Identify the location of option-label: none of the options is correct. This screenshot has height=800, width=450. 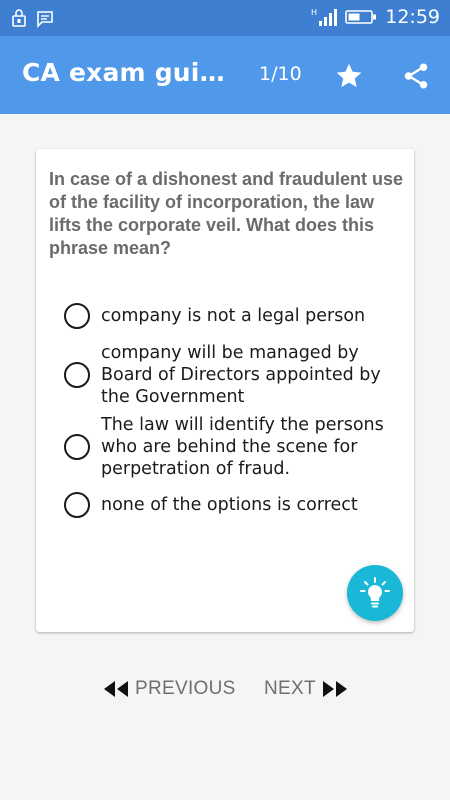
(229, 505).